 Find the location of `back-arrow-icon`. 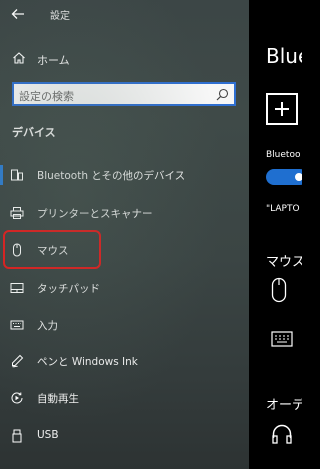

back-arrow-icon is located at coordinates (18, 14).